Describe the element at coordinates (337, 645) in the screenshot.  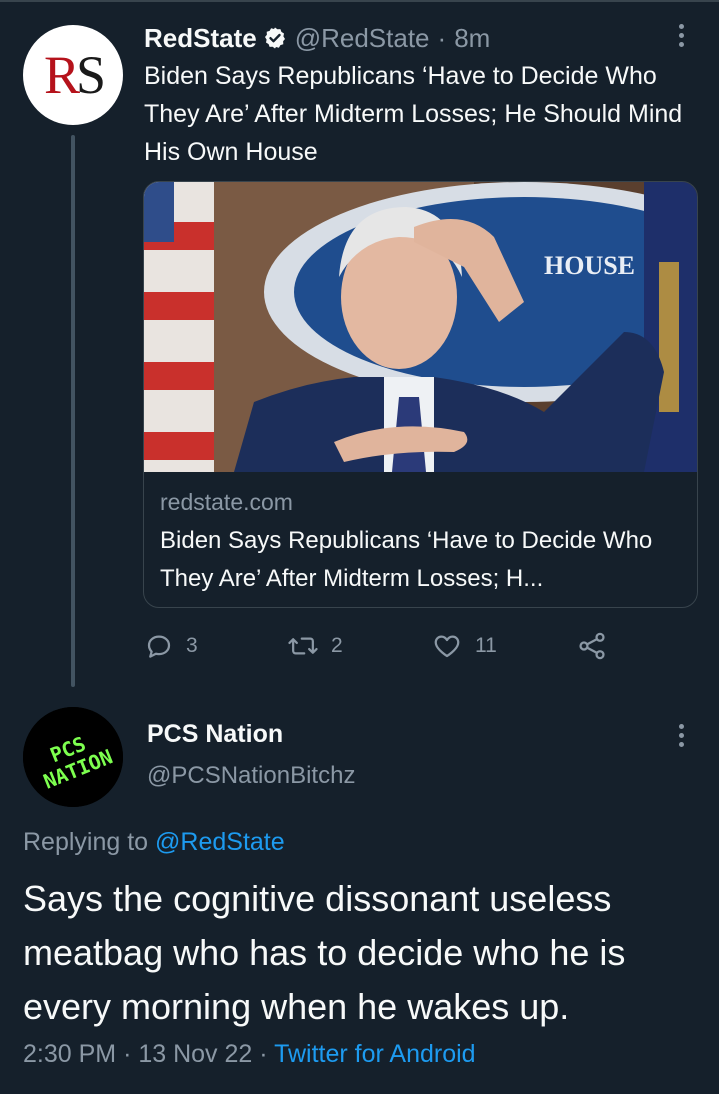
I see `retweet-count: 2` at that location.